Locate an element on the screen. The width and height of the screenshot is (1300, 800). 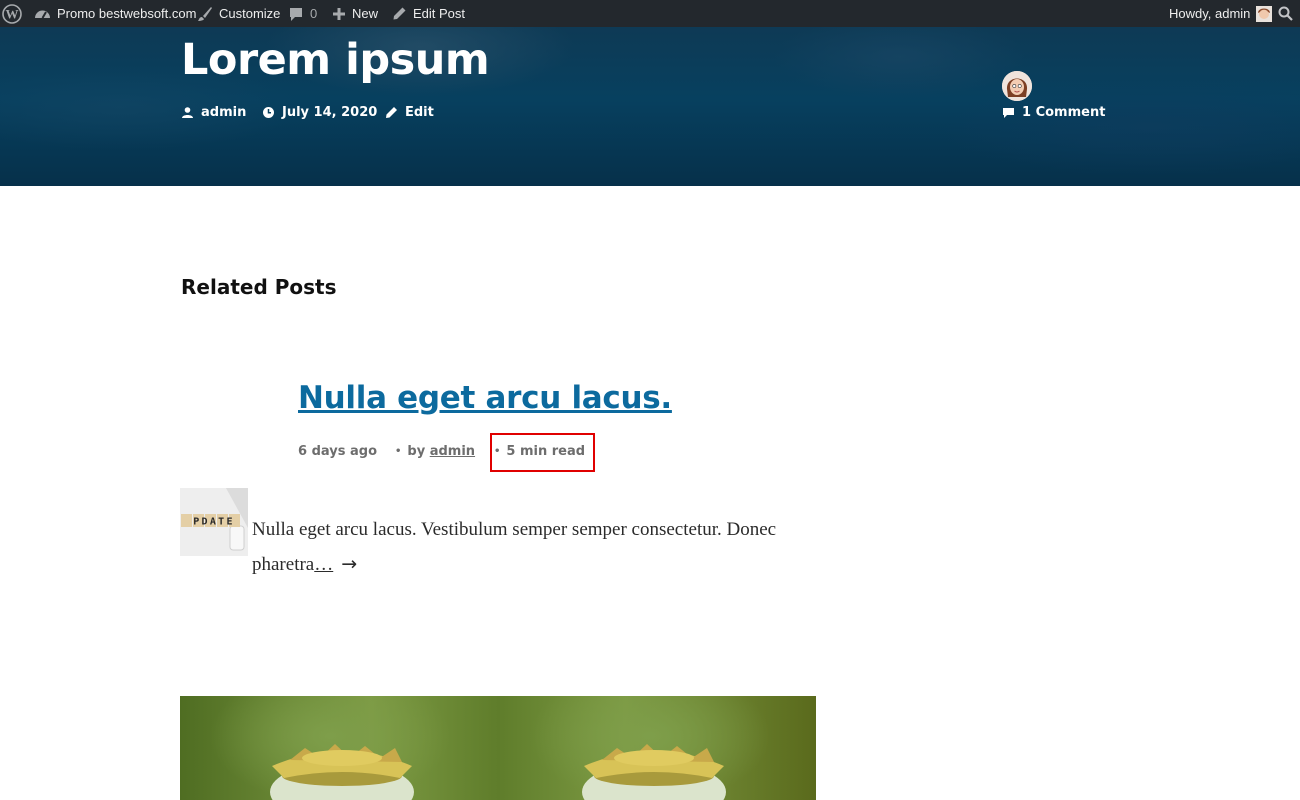
wordpress-logo-icon: W is located at coordinates (12, 13).